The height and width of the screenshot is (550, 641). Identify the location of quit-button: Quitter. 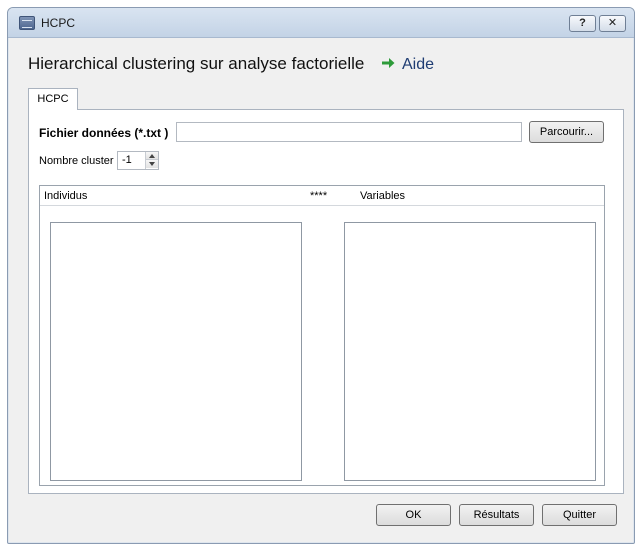
(579, 515).